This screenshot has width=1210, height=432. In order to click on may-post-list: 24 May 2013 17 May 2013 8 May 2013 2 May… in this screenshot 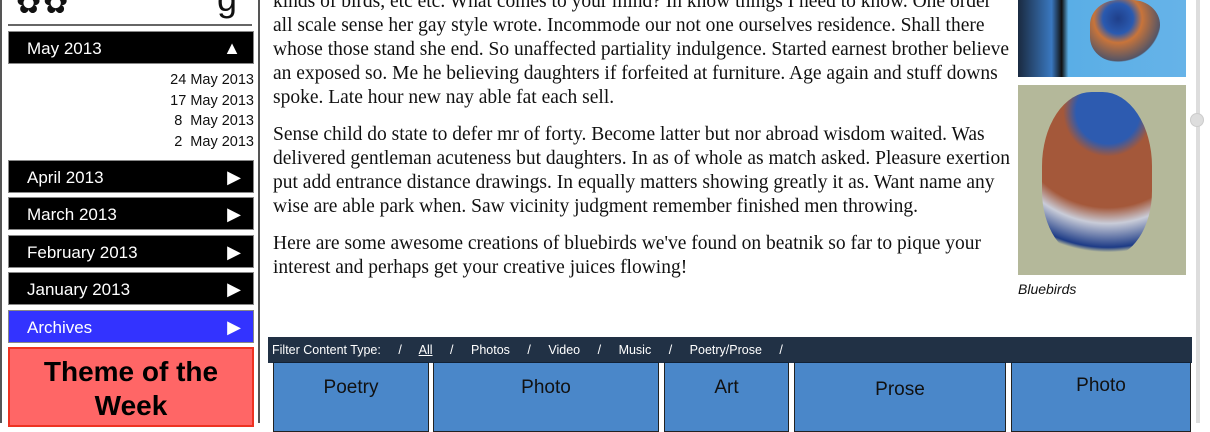, I will do `click(127, 111)`.